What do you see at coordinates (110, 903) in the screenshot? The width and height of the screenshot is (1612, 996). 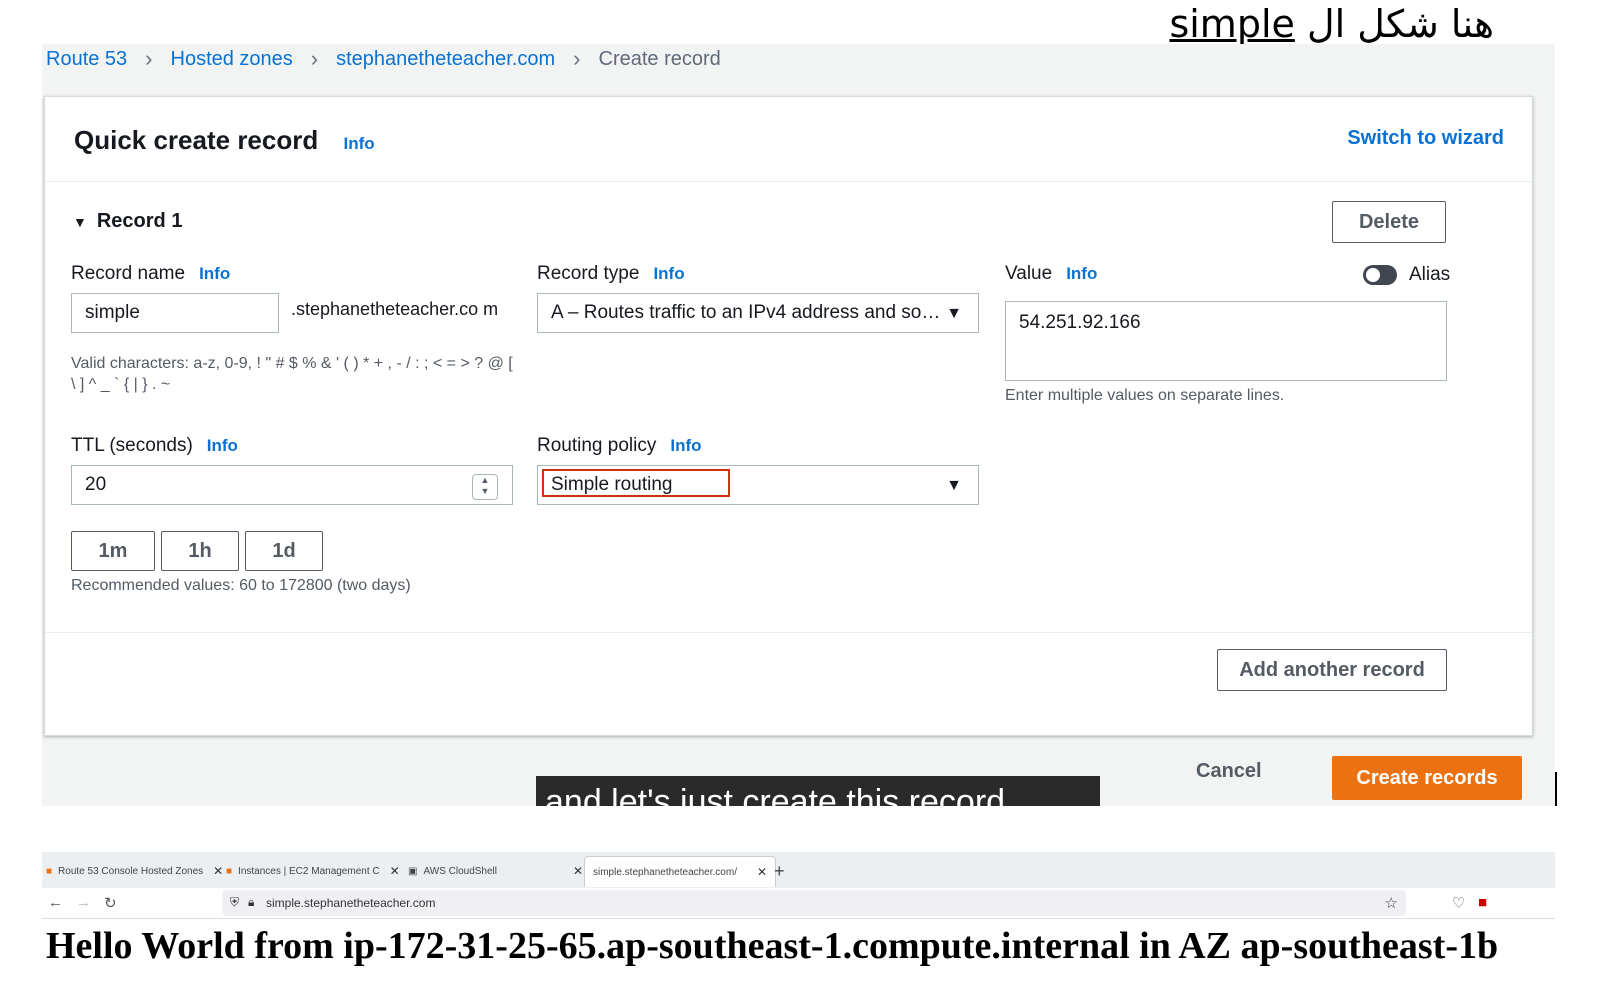 I see `reload-icon: ↻` at bounding box center [110, 903].